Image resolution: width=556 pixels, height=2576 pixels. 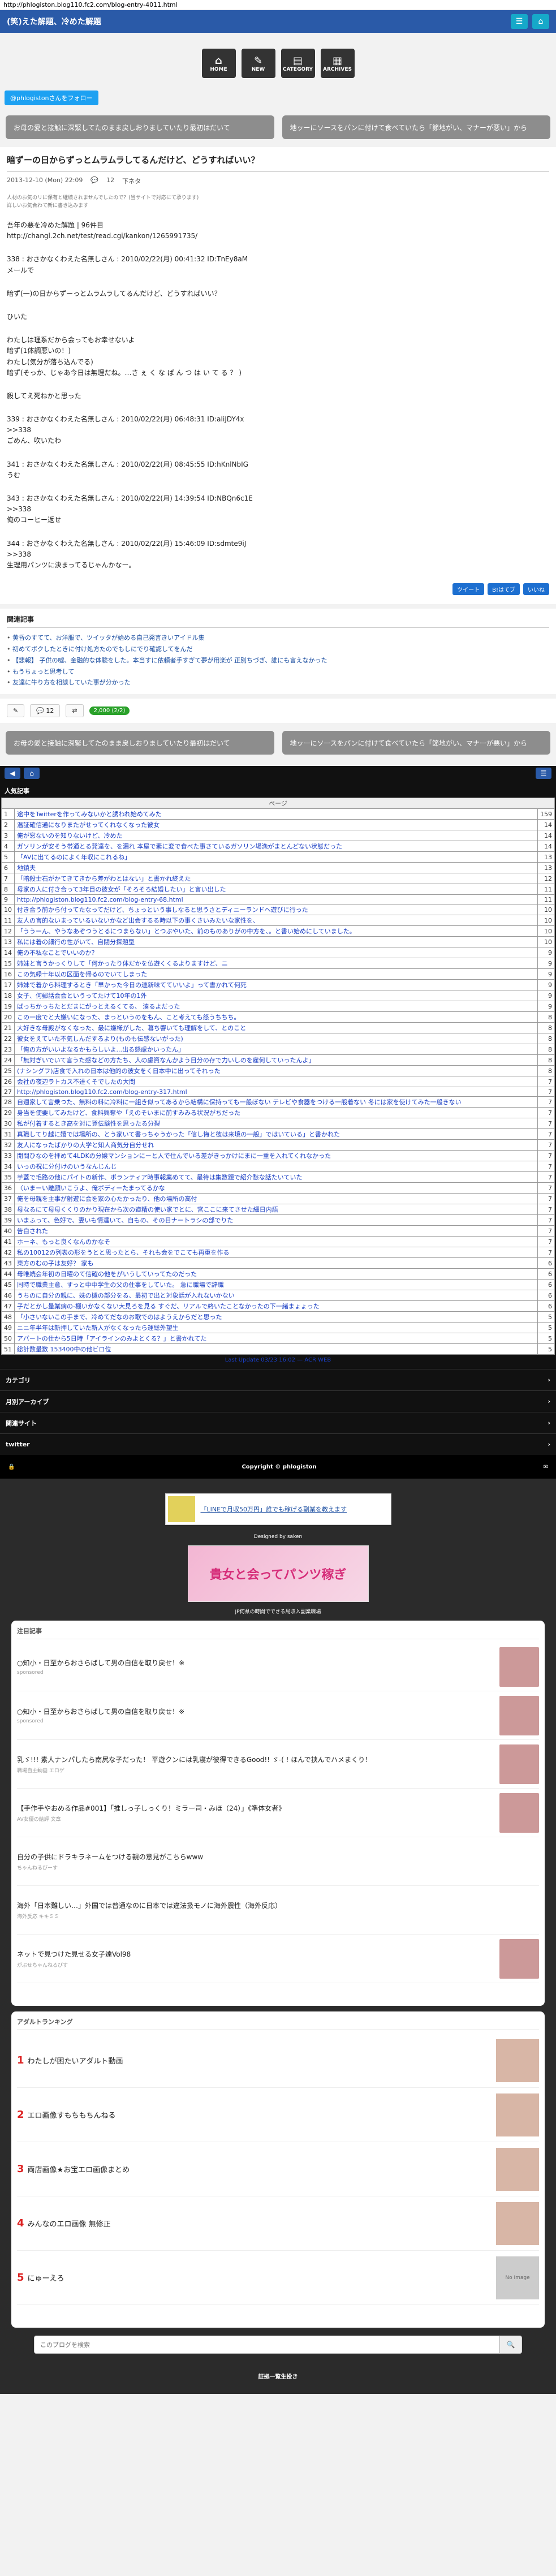 What do you see at coordinates (109, 711) in the screenshot?
I see `clap-badge: 2,000 (2/2)` at bounding box center [109, 711].